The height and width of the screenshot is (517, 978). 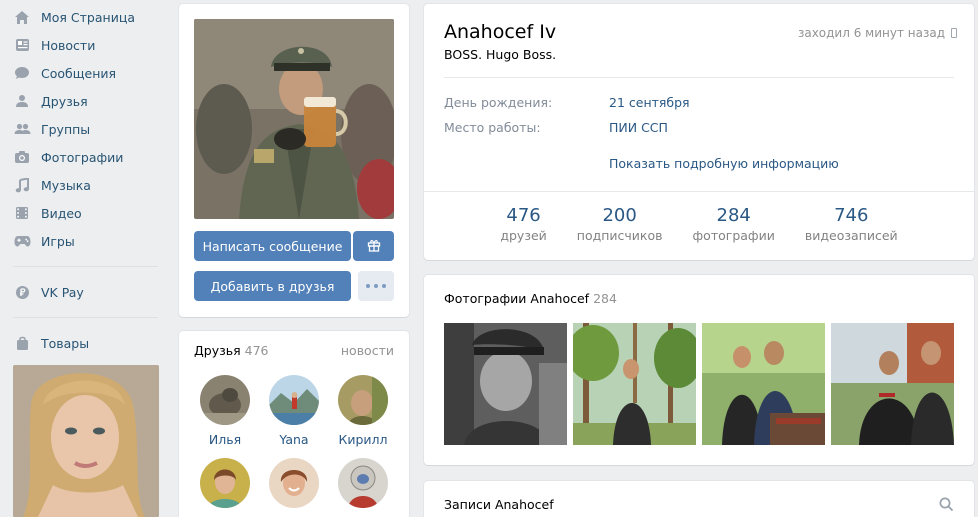 What do you see at coordinates (954, 33) in the screenshot?
I see `mobile-icon` at bounding box center [954, 33].